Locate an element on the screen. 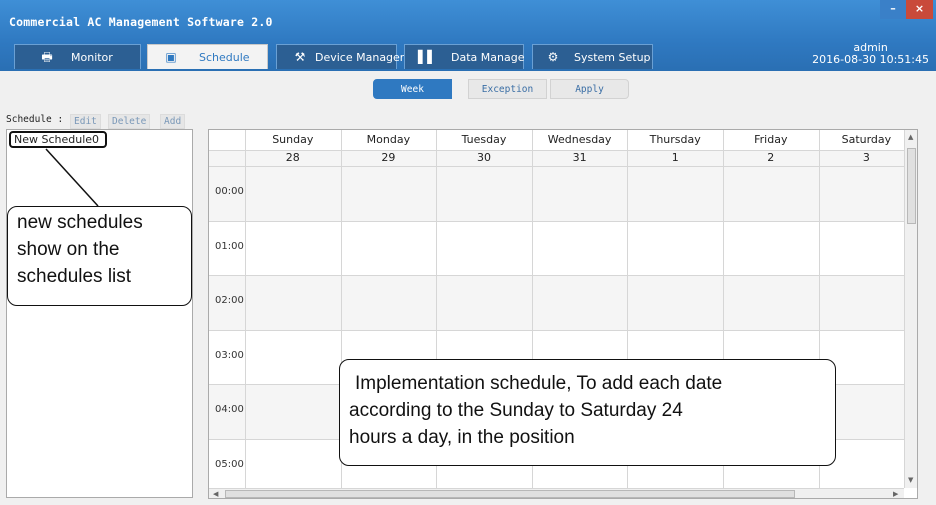  schedule-list-item: New Schedule0 is located at coordinates (58, 139).